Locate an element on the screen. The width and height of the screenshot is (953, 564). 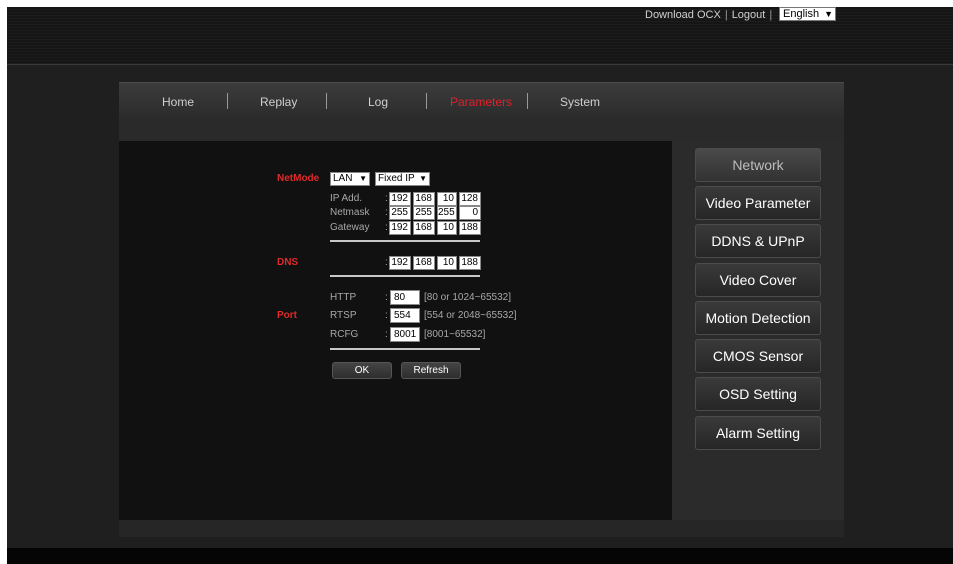
dns-octet-2: 168 is located at coordinates (424, 263).